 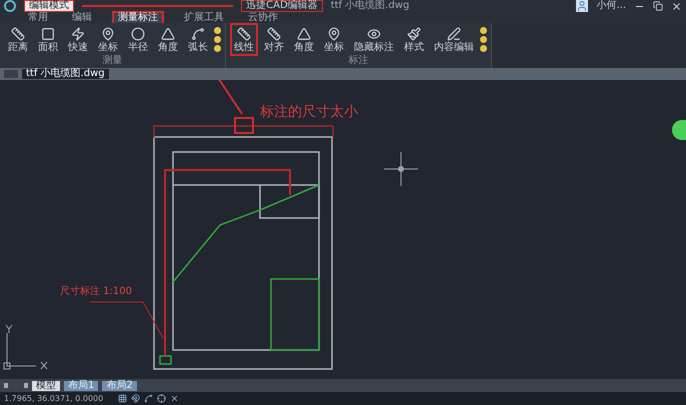 I want to click on lightning-icon, so click(x=78, y=33).